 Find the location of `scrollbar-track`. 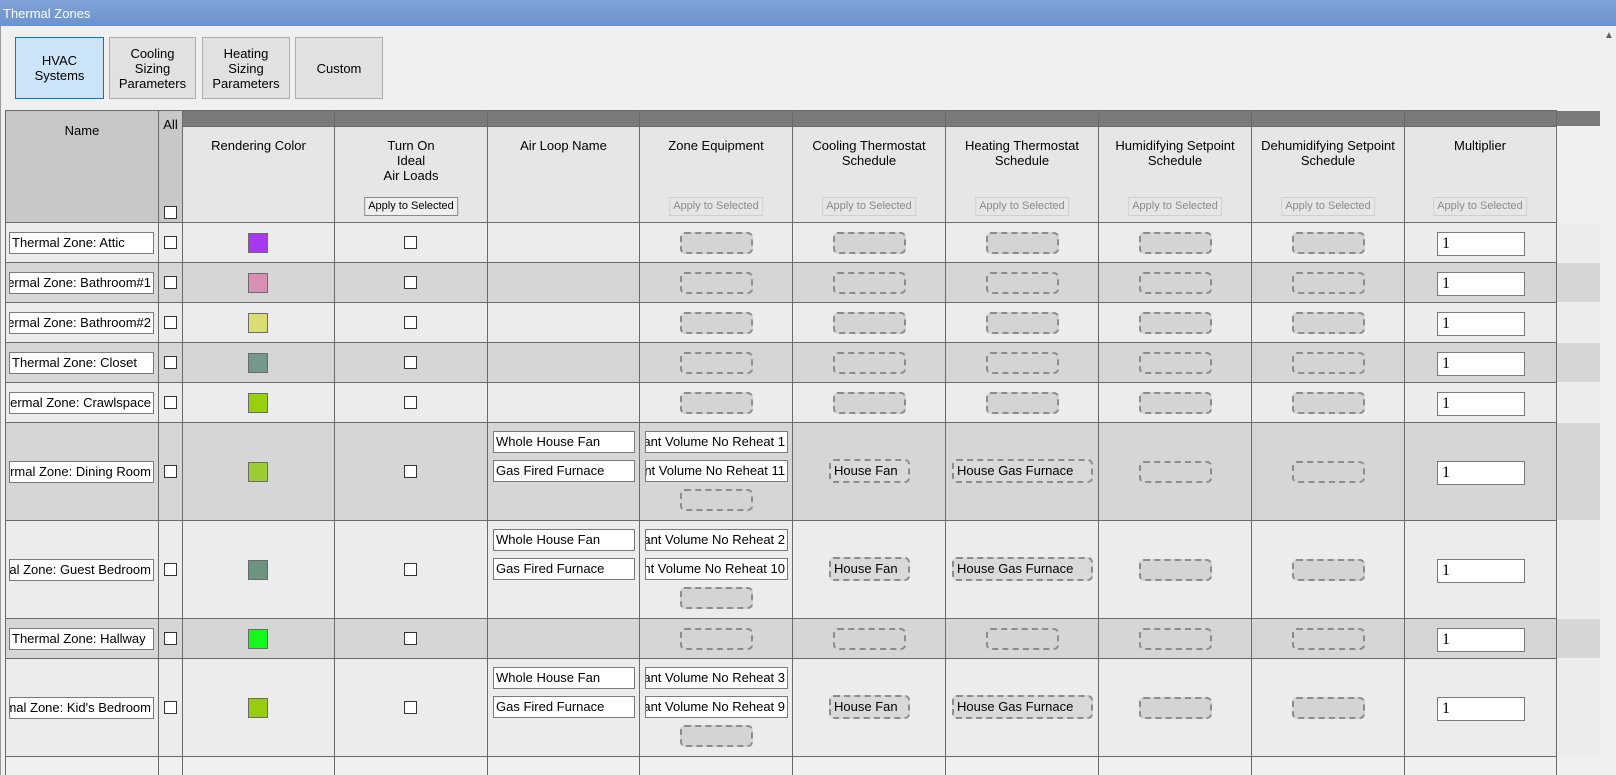

scrollbar-track is located at coordinates (1608, 411).